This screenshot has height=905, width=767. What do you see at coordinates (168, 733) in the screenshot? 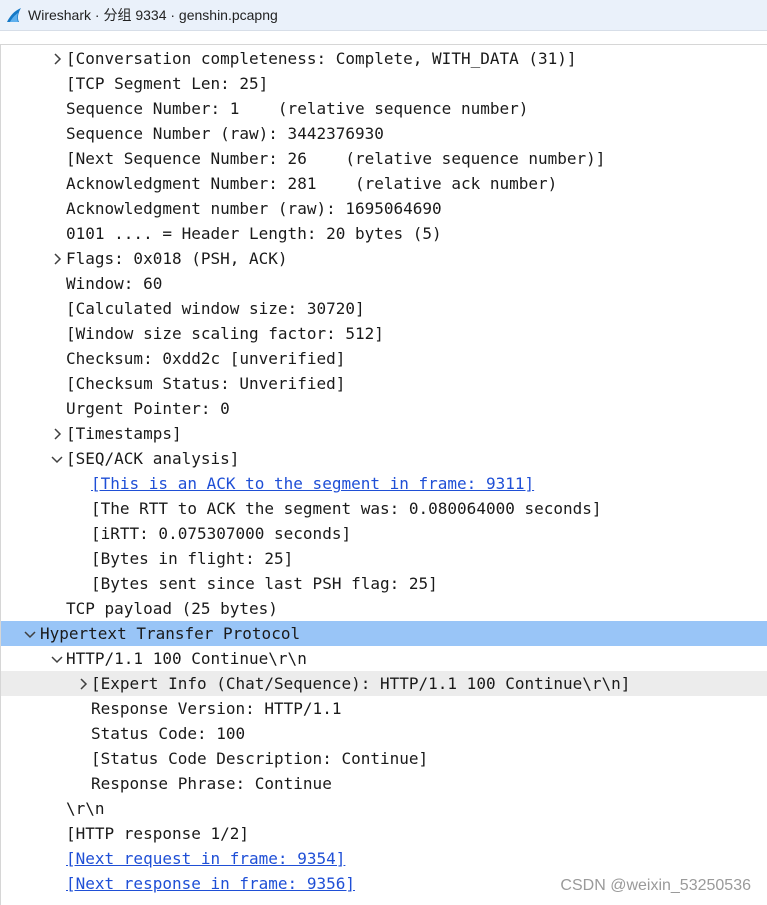
I see `tree-row-label: Status Code: 100` at bounding box center [168, 733].